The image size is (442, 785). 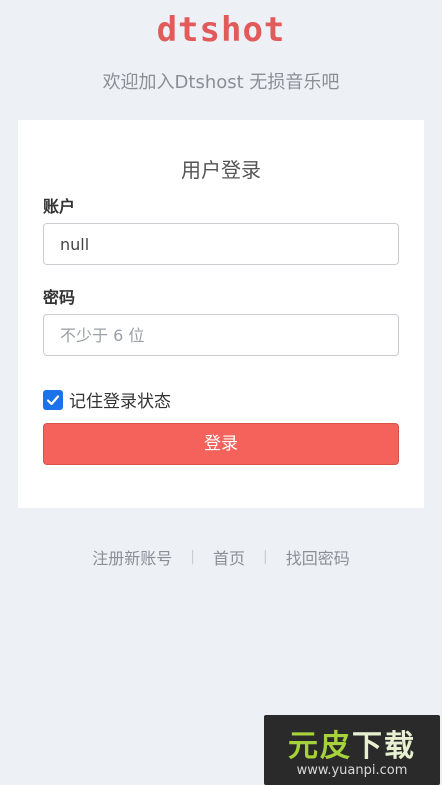 I want to click on forgot-password-link: 找回密码, so click(x=318, y=557).